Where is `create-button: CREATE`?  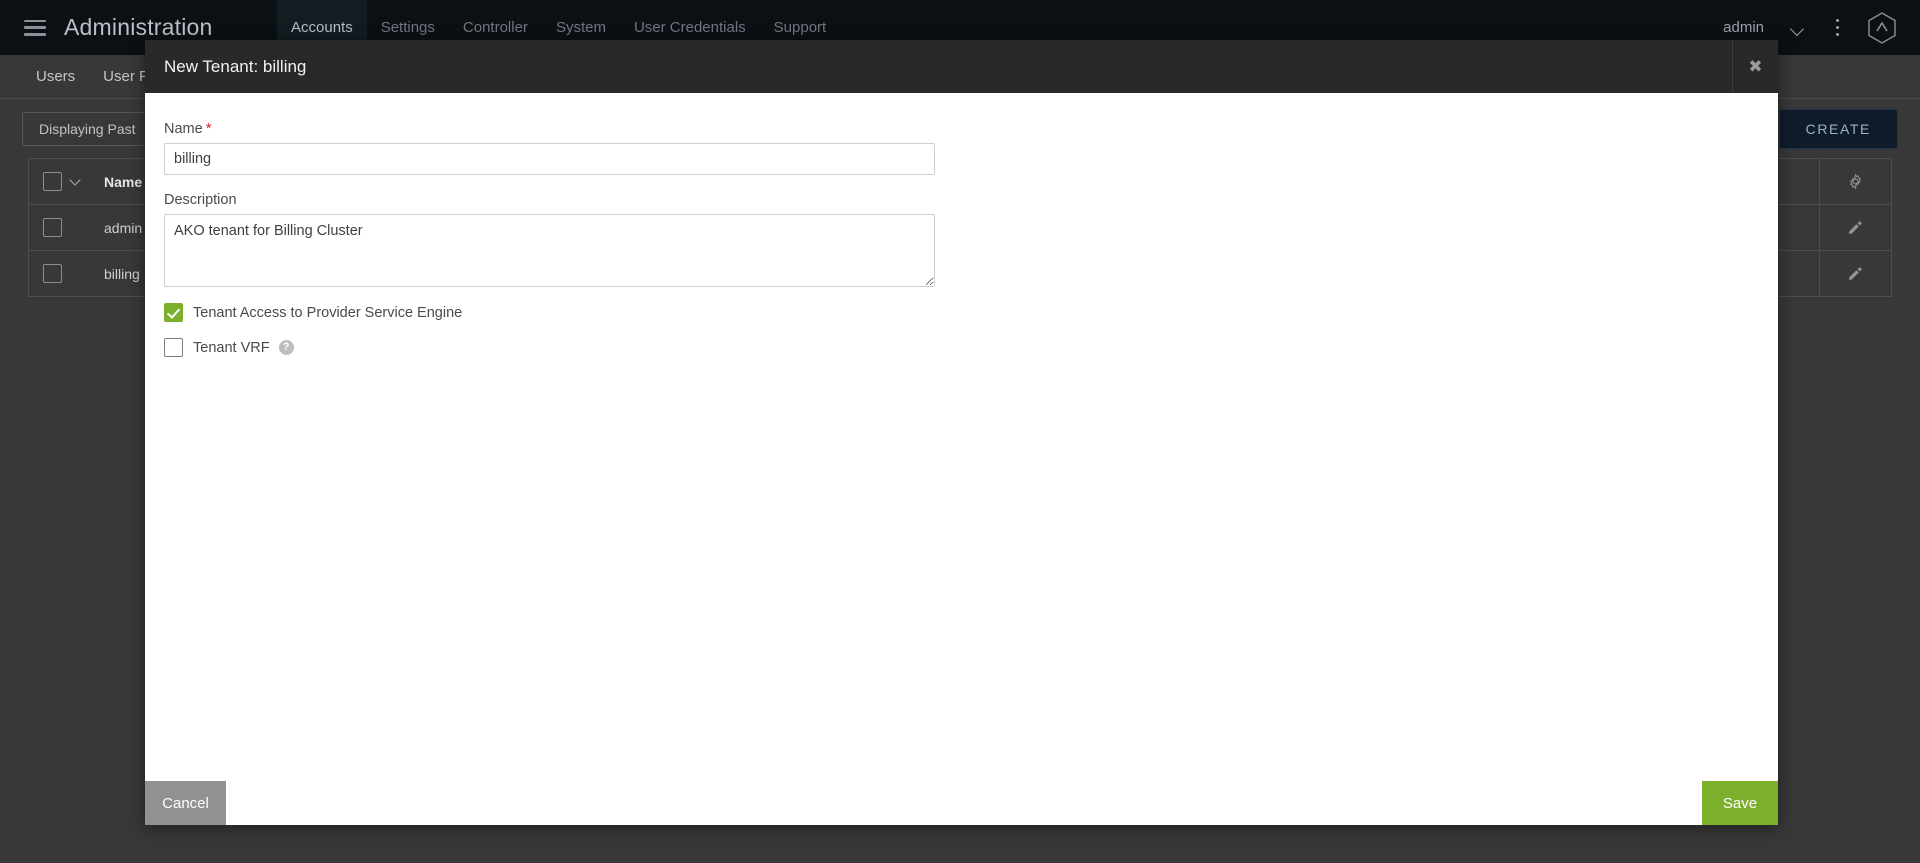 create-button: CREATE is located at coordinates (1838, 129).